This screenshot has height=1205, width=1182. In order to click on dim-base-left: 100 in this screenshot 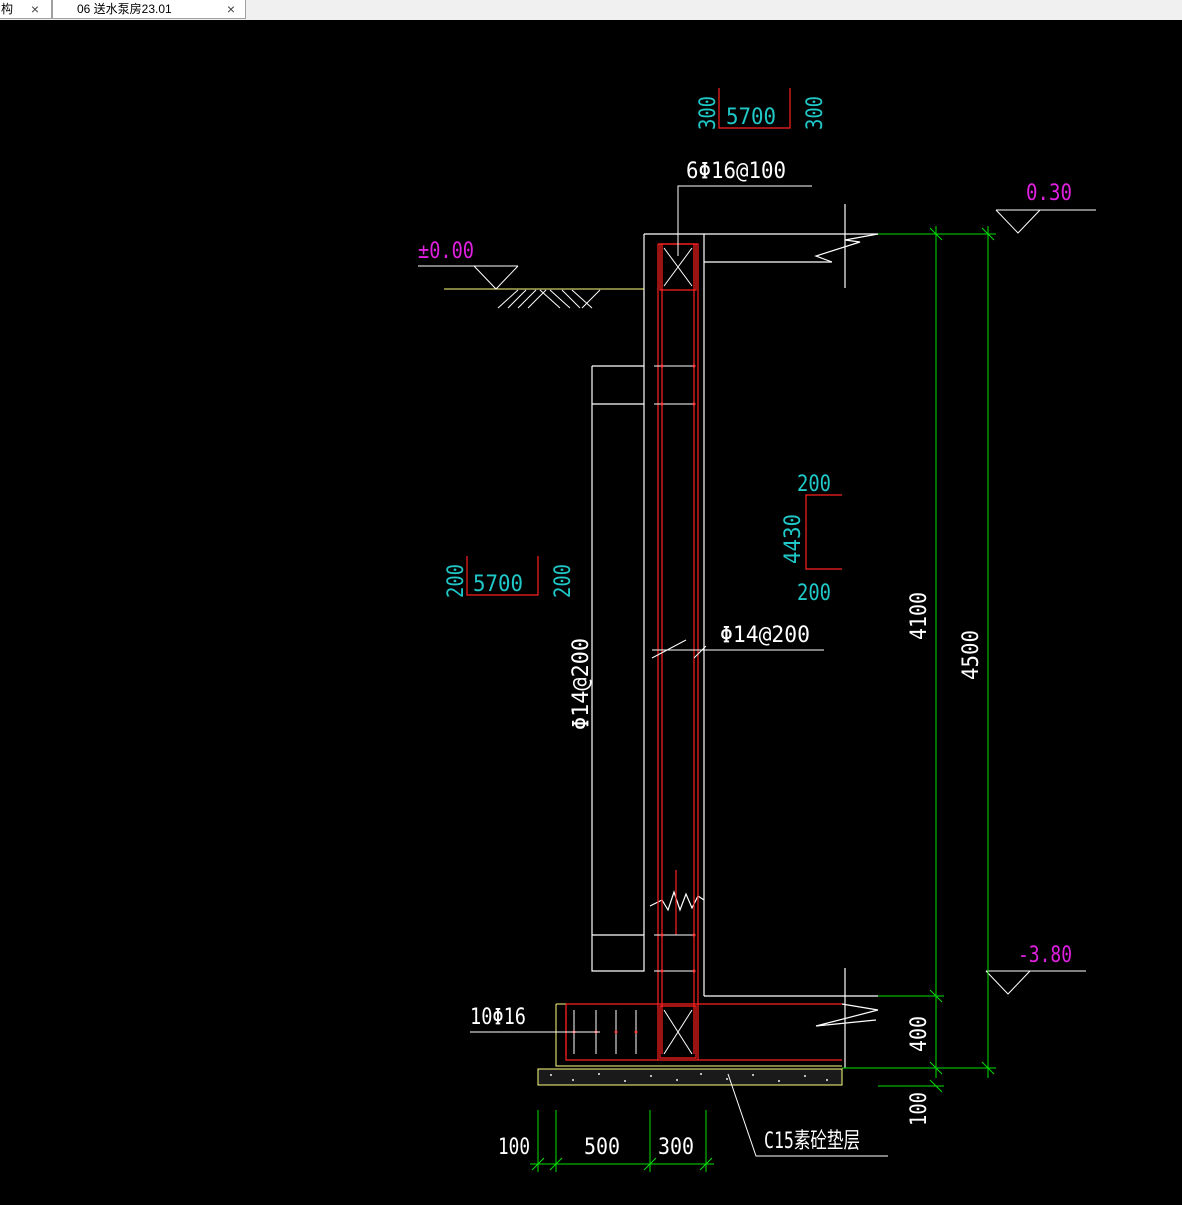, I will do `click(514, 1147)`.